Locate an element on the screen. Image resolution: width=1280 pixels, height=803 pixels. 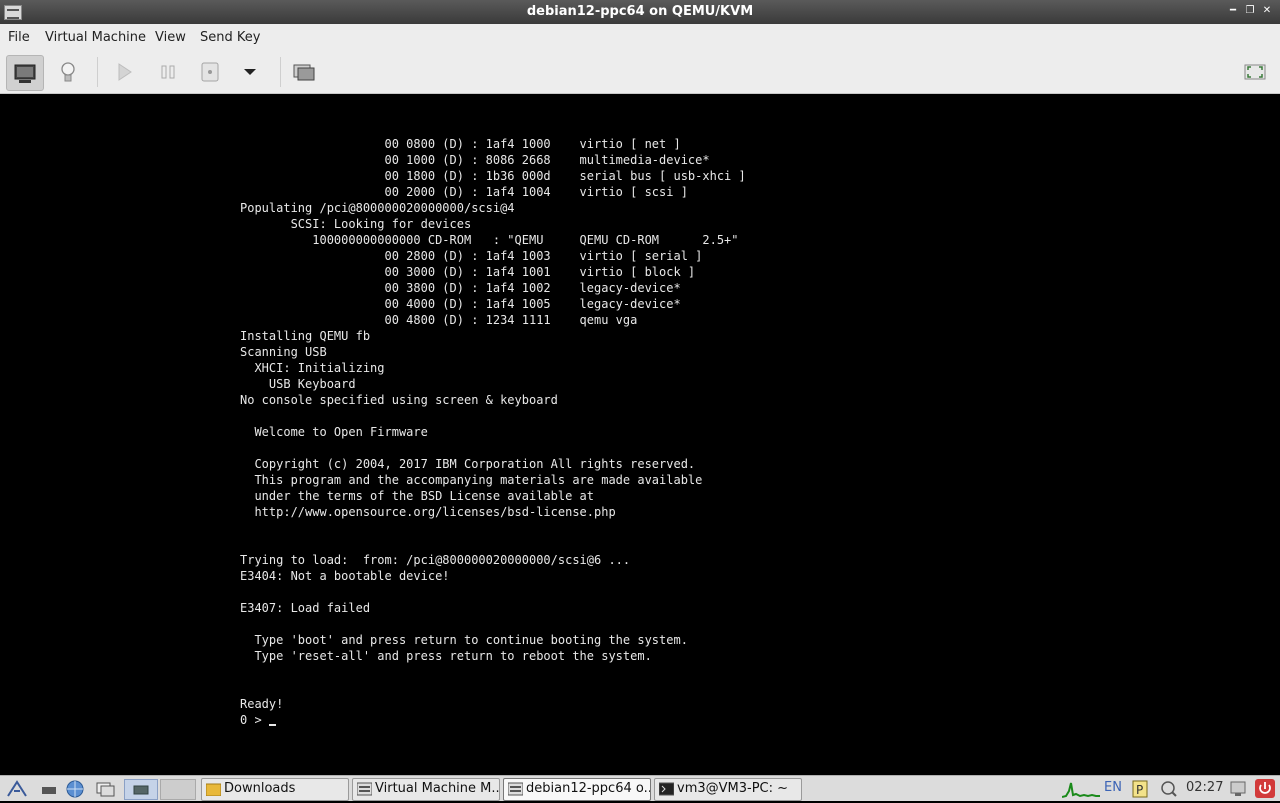
task-label: vm3@VM3-PC: ~ is located at coordinates (733, 788).